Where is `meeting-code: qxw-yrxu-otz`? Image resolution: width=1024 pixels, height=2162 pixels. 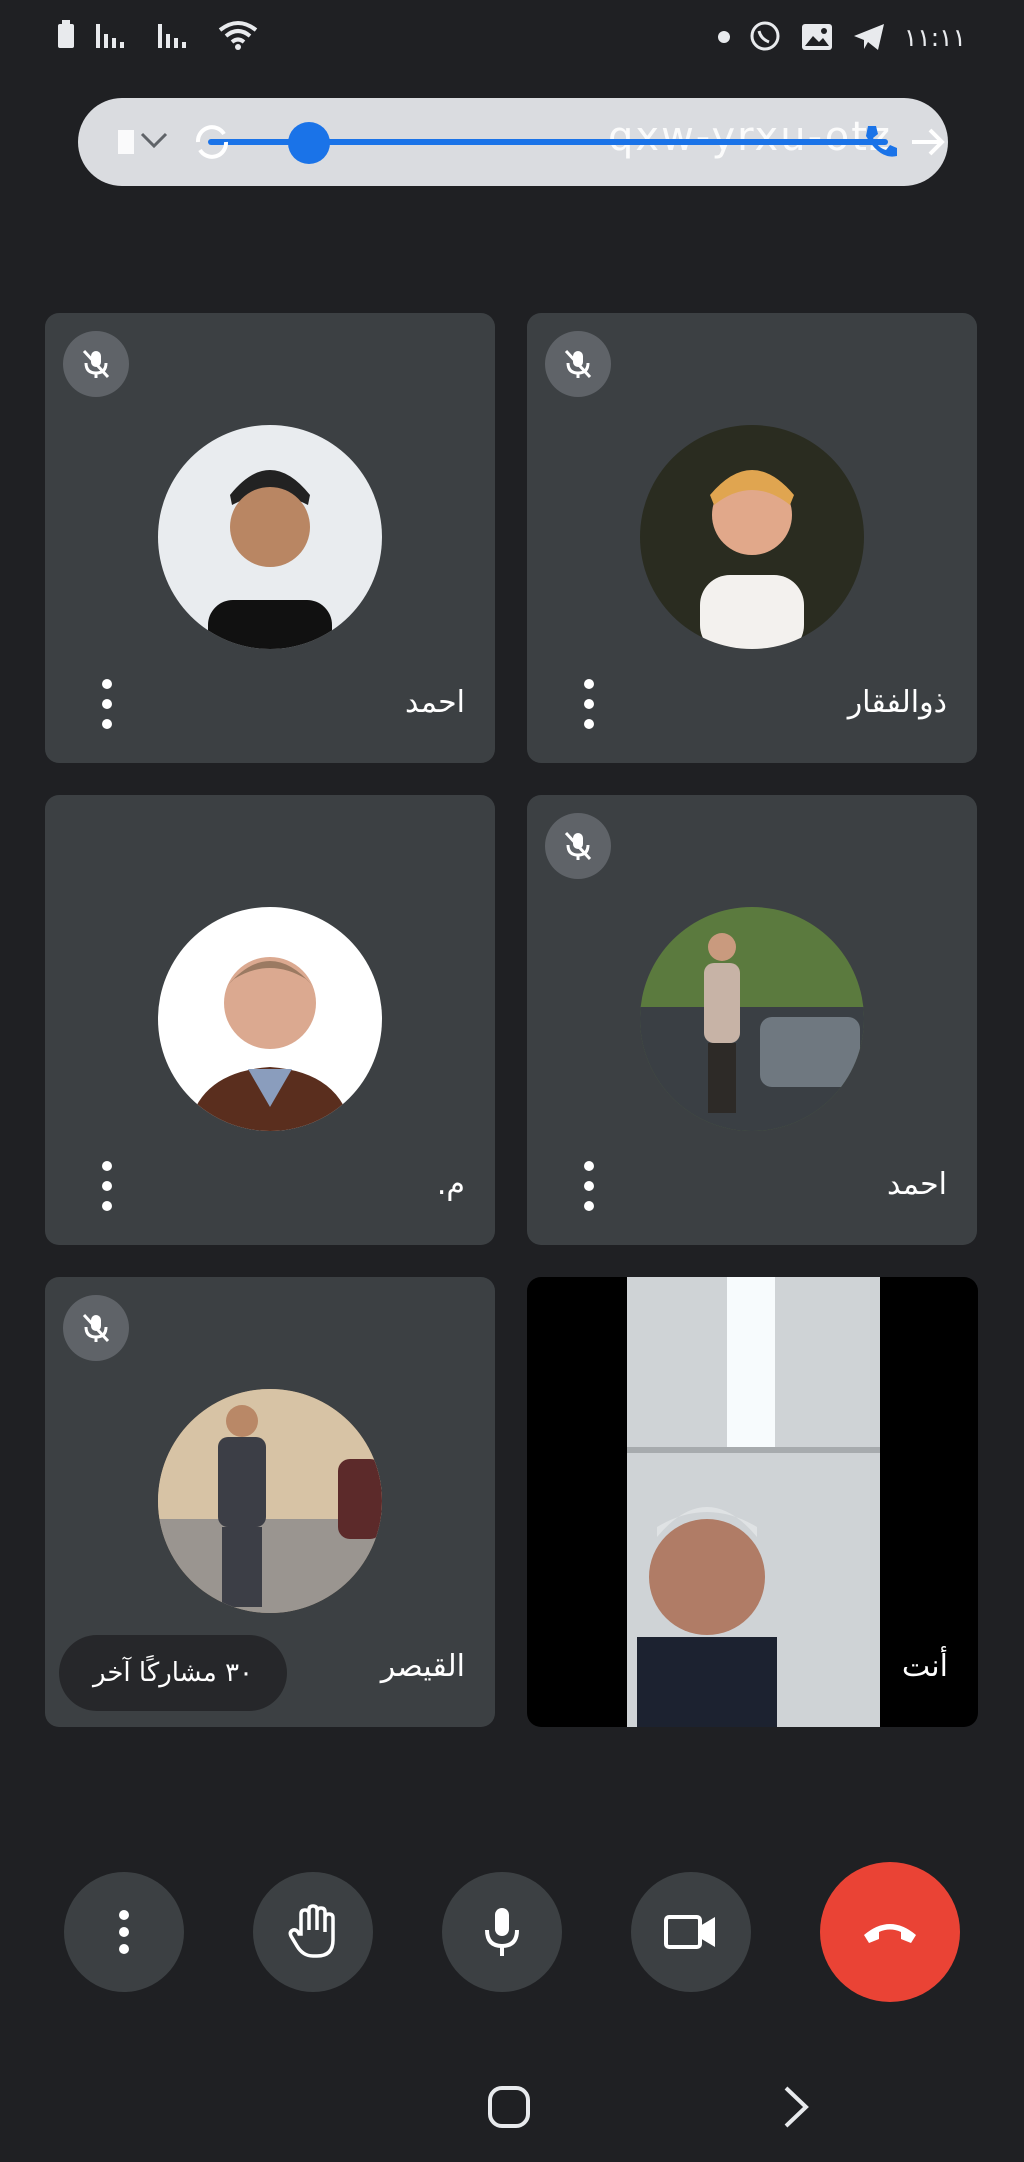 meeting-code: qxw-yrxu-otz is located at coordinates (750, 137).